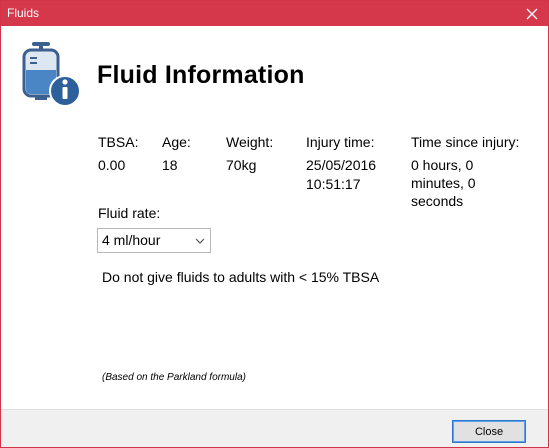  What do you see at coordinates (131, 240) in the screenshot?
I see `fluid-rate-selected: 4 ml/hour` at bounding box center [131, 240].